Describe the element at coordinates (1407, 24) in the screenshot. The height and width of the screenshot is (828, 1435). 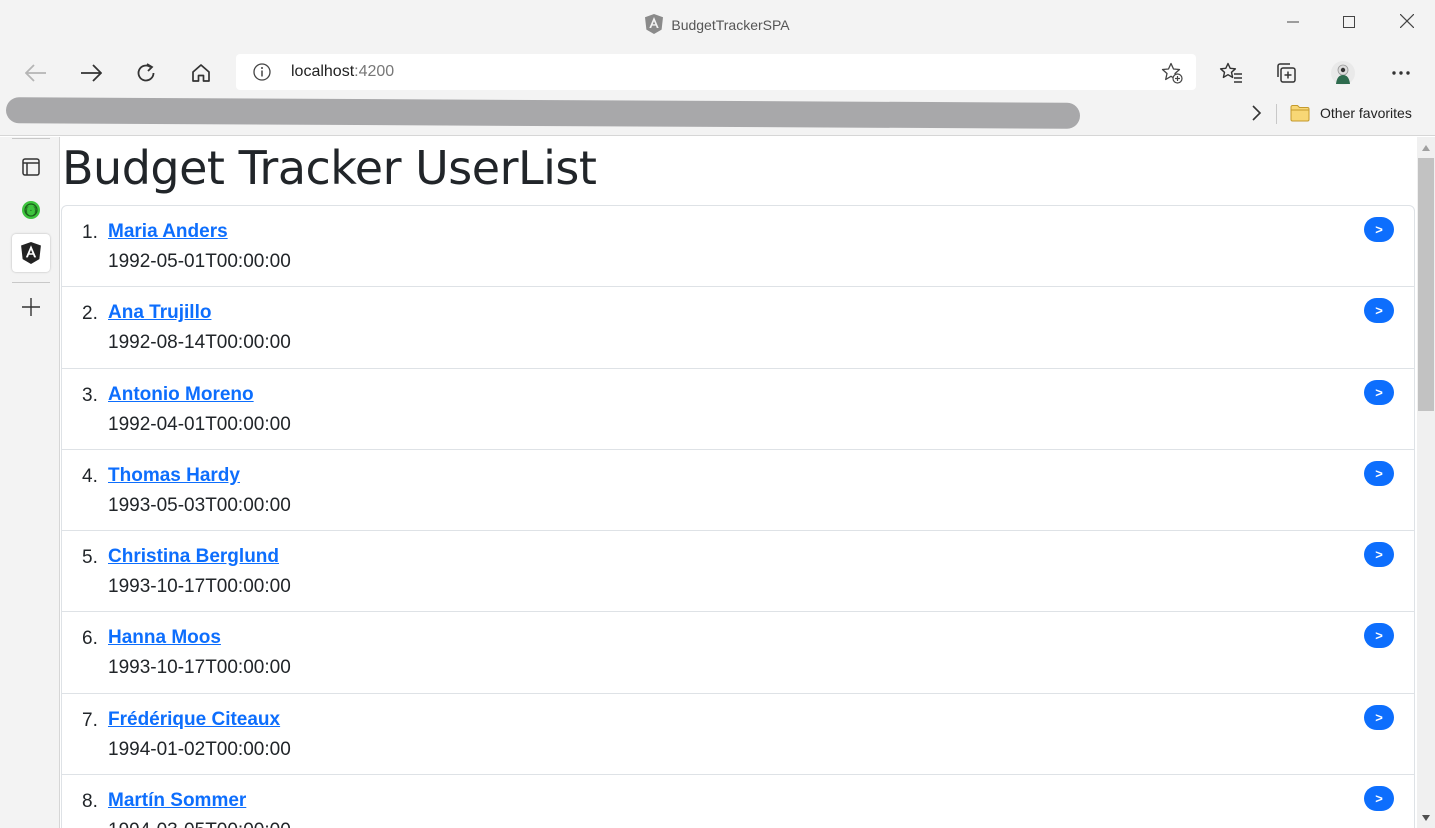
I see `close-button` at that location.